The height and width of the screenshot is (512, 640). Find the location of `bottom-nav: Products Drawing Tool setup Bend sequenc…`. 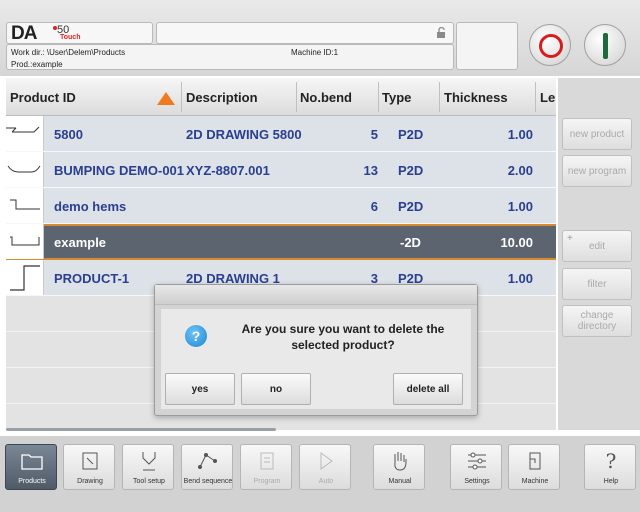

bottom-nav: Products Drawing Tool setup Bend sequenc… is located at coordinates (320, 474).